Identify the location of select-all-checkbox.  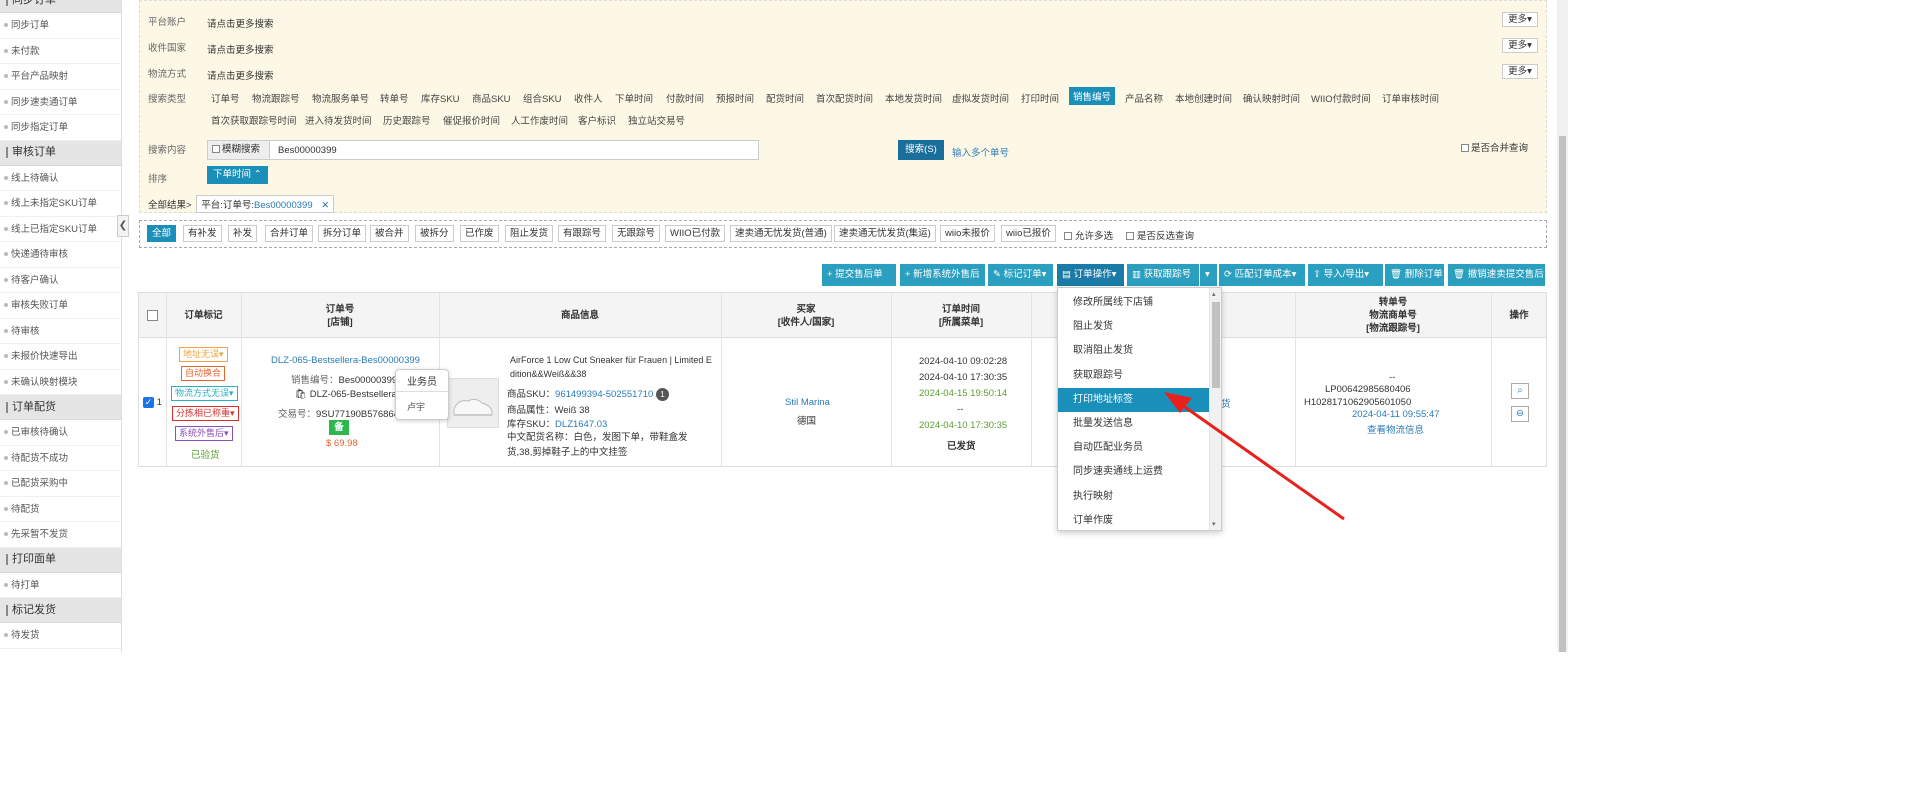
(152, 315).